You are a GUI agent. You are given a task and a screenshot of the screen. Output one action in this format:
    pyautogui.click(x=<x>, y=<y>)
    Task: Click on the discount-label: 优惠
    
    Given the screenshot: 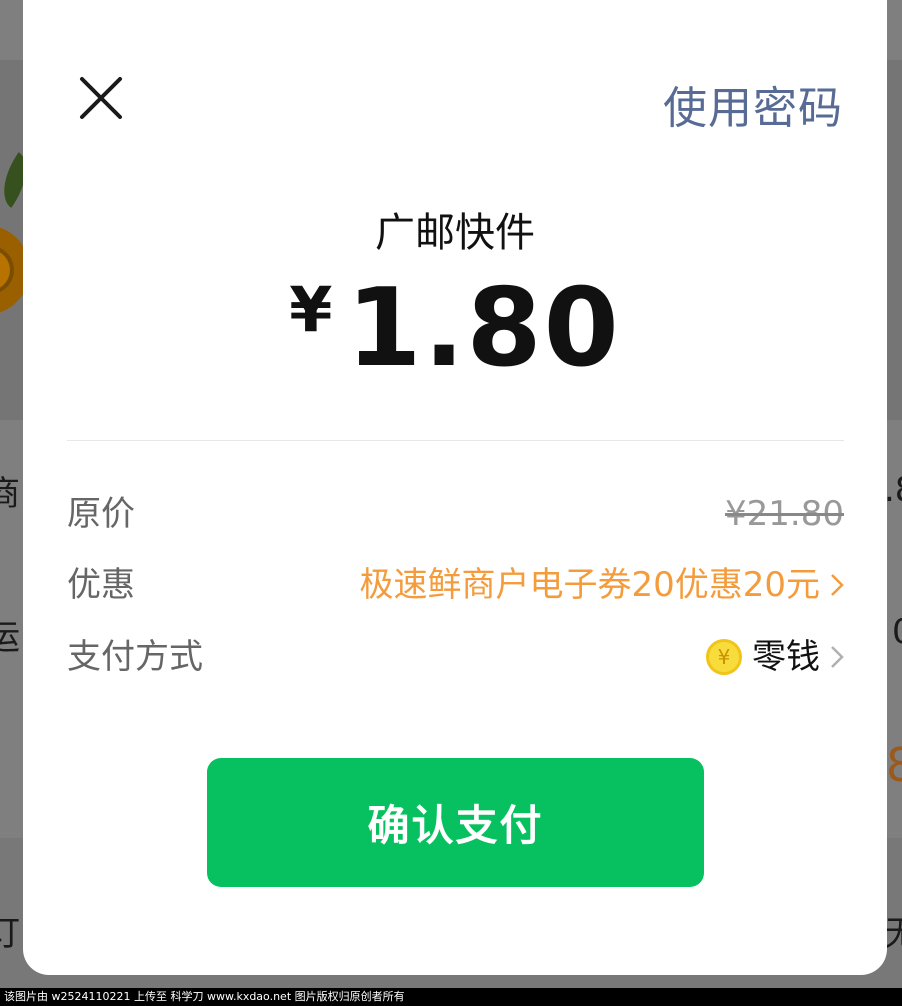 What is the action you would take?
    pyautogui.click(x=101, y=585)
    